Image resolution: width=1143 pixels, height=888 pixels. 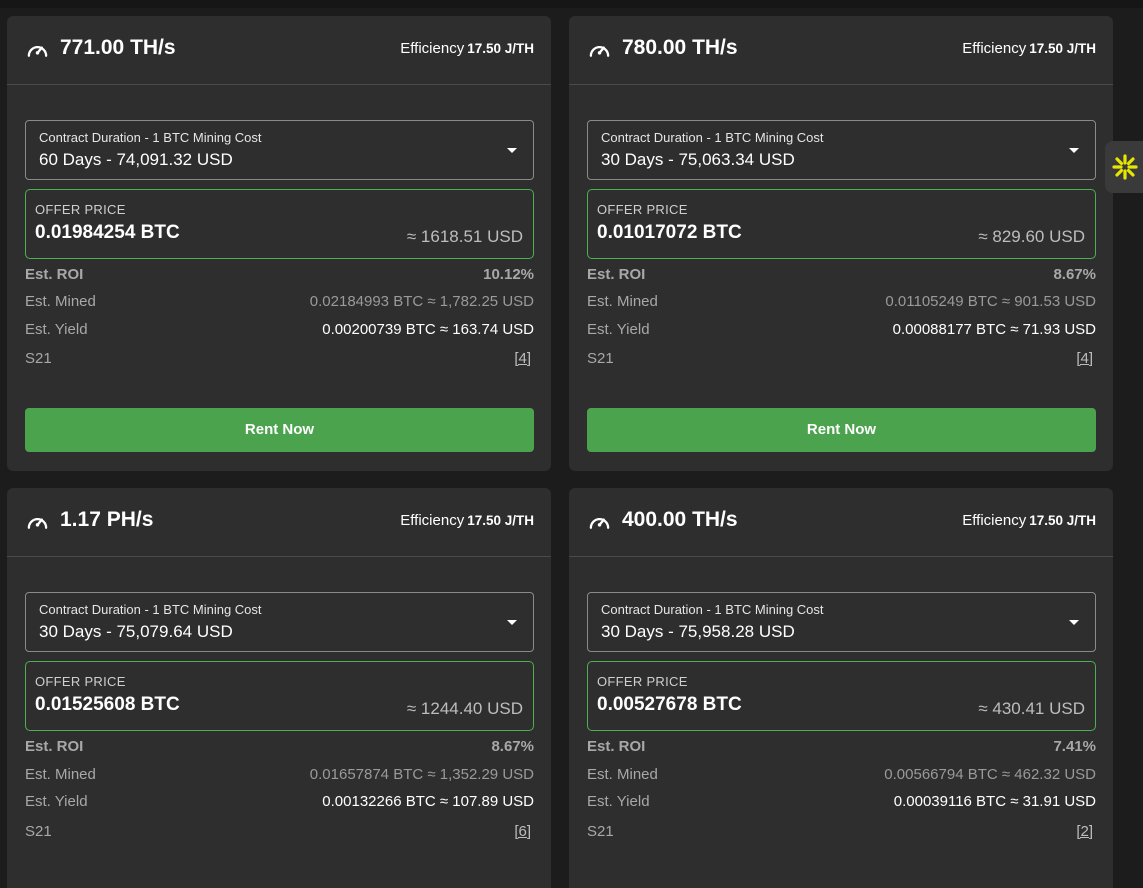 I want to click on roi-row: Est. ROI 10.12%, so click(x=279, y=276).